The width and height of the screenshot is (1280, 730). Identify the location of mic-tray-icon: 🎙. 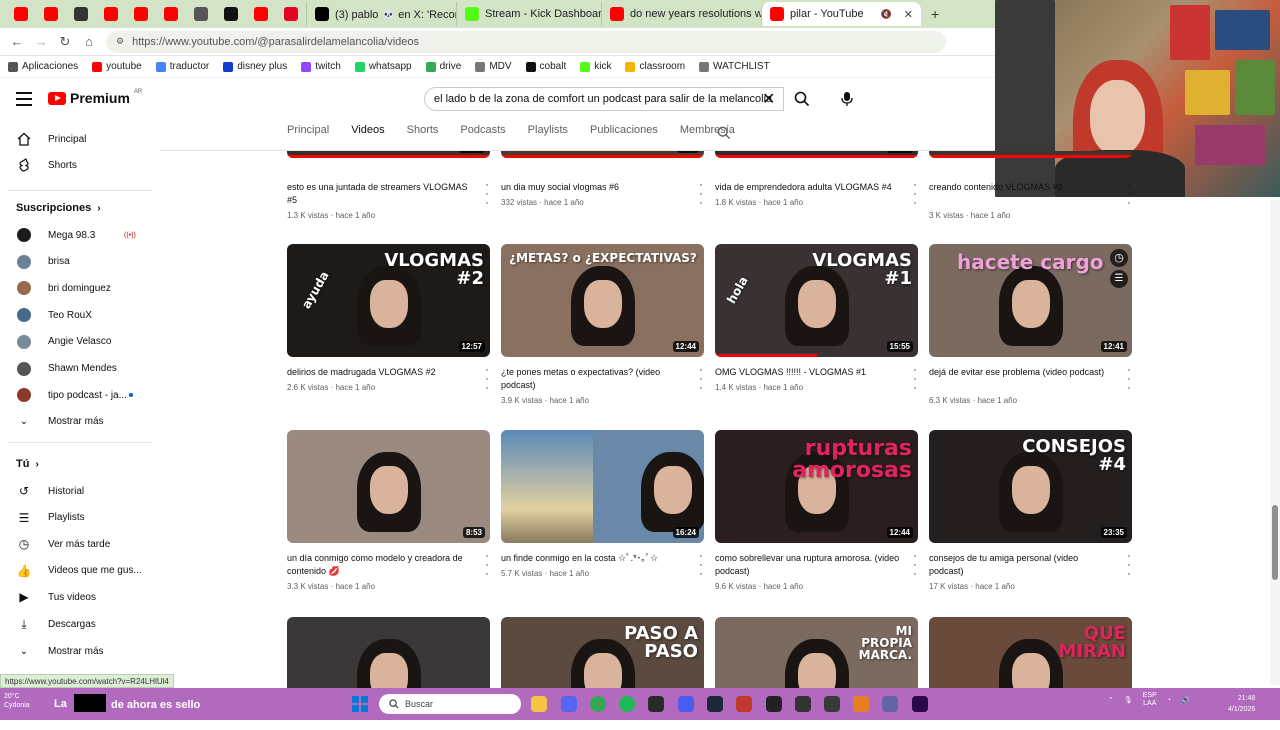
(1128, 700).